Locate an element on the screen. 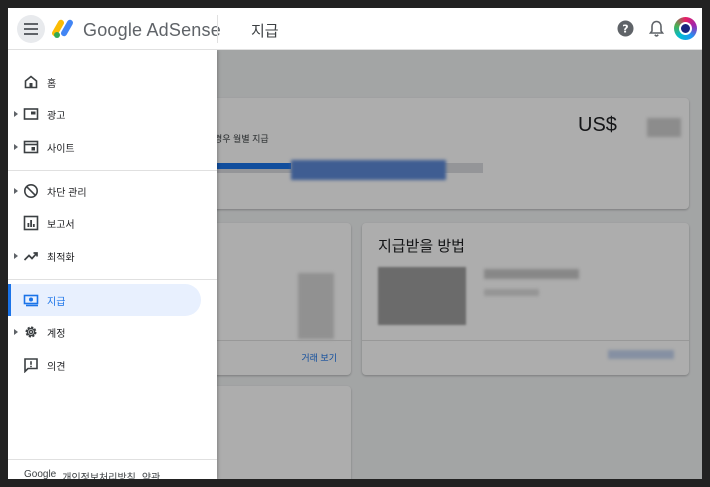  ads-icon is located at coordinates (31, 114).